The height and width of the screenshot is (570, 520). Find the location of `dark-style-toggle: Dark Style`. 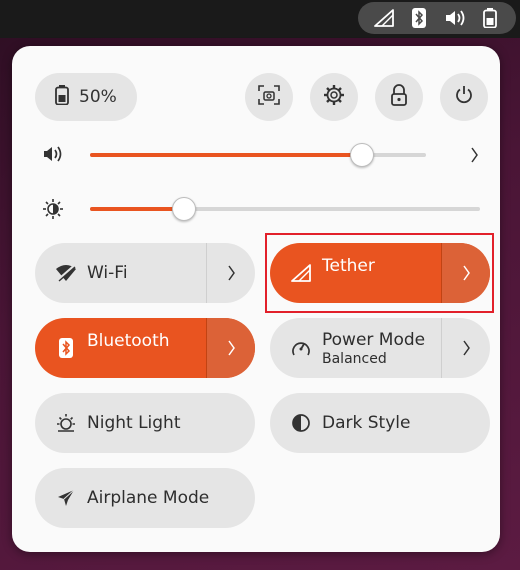

dark-style-toggle: Dark Style is located at coordinates (340, 423).